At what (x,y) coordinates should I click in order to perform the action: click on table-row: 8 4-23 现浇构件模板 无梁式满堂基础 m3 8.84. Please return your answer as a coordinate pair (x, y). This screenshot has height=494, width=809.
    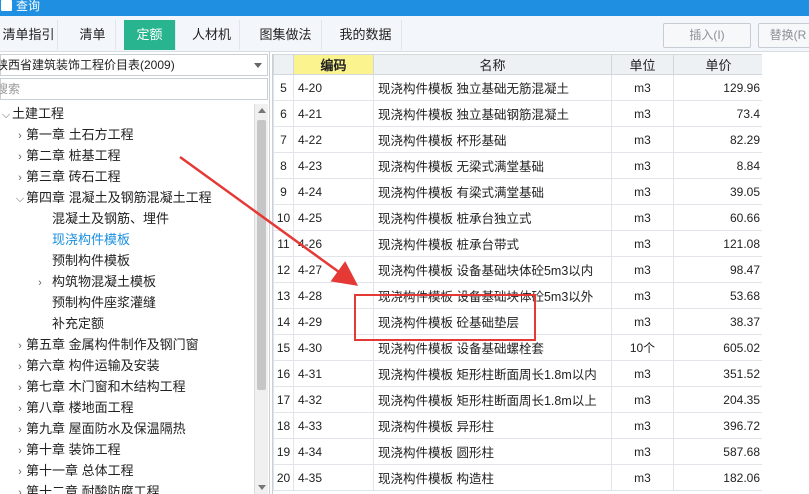
    Looking at the image, I should click on (517, 165).